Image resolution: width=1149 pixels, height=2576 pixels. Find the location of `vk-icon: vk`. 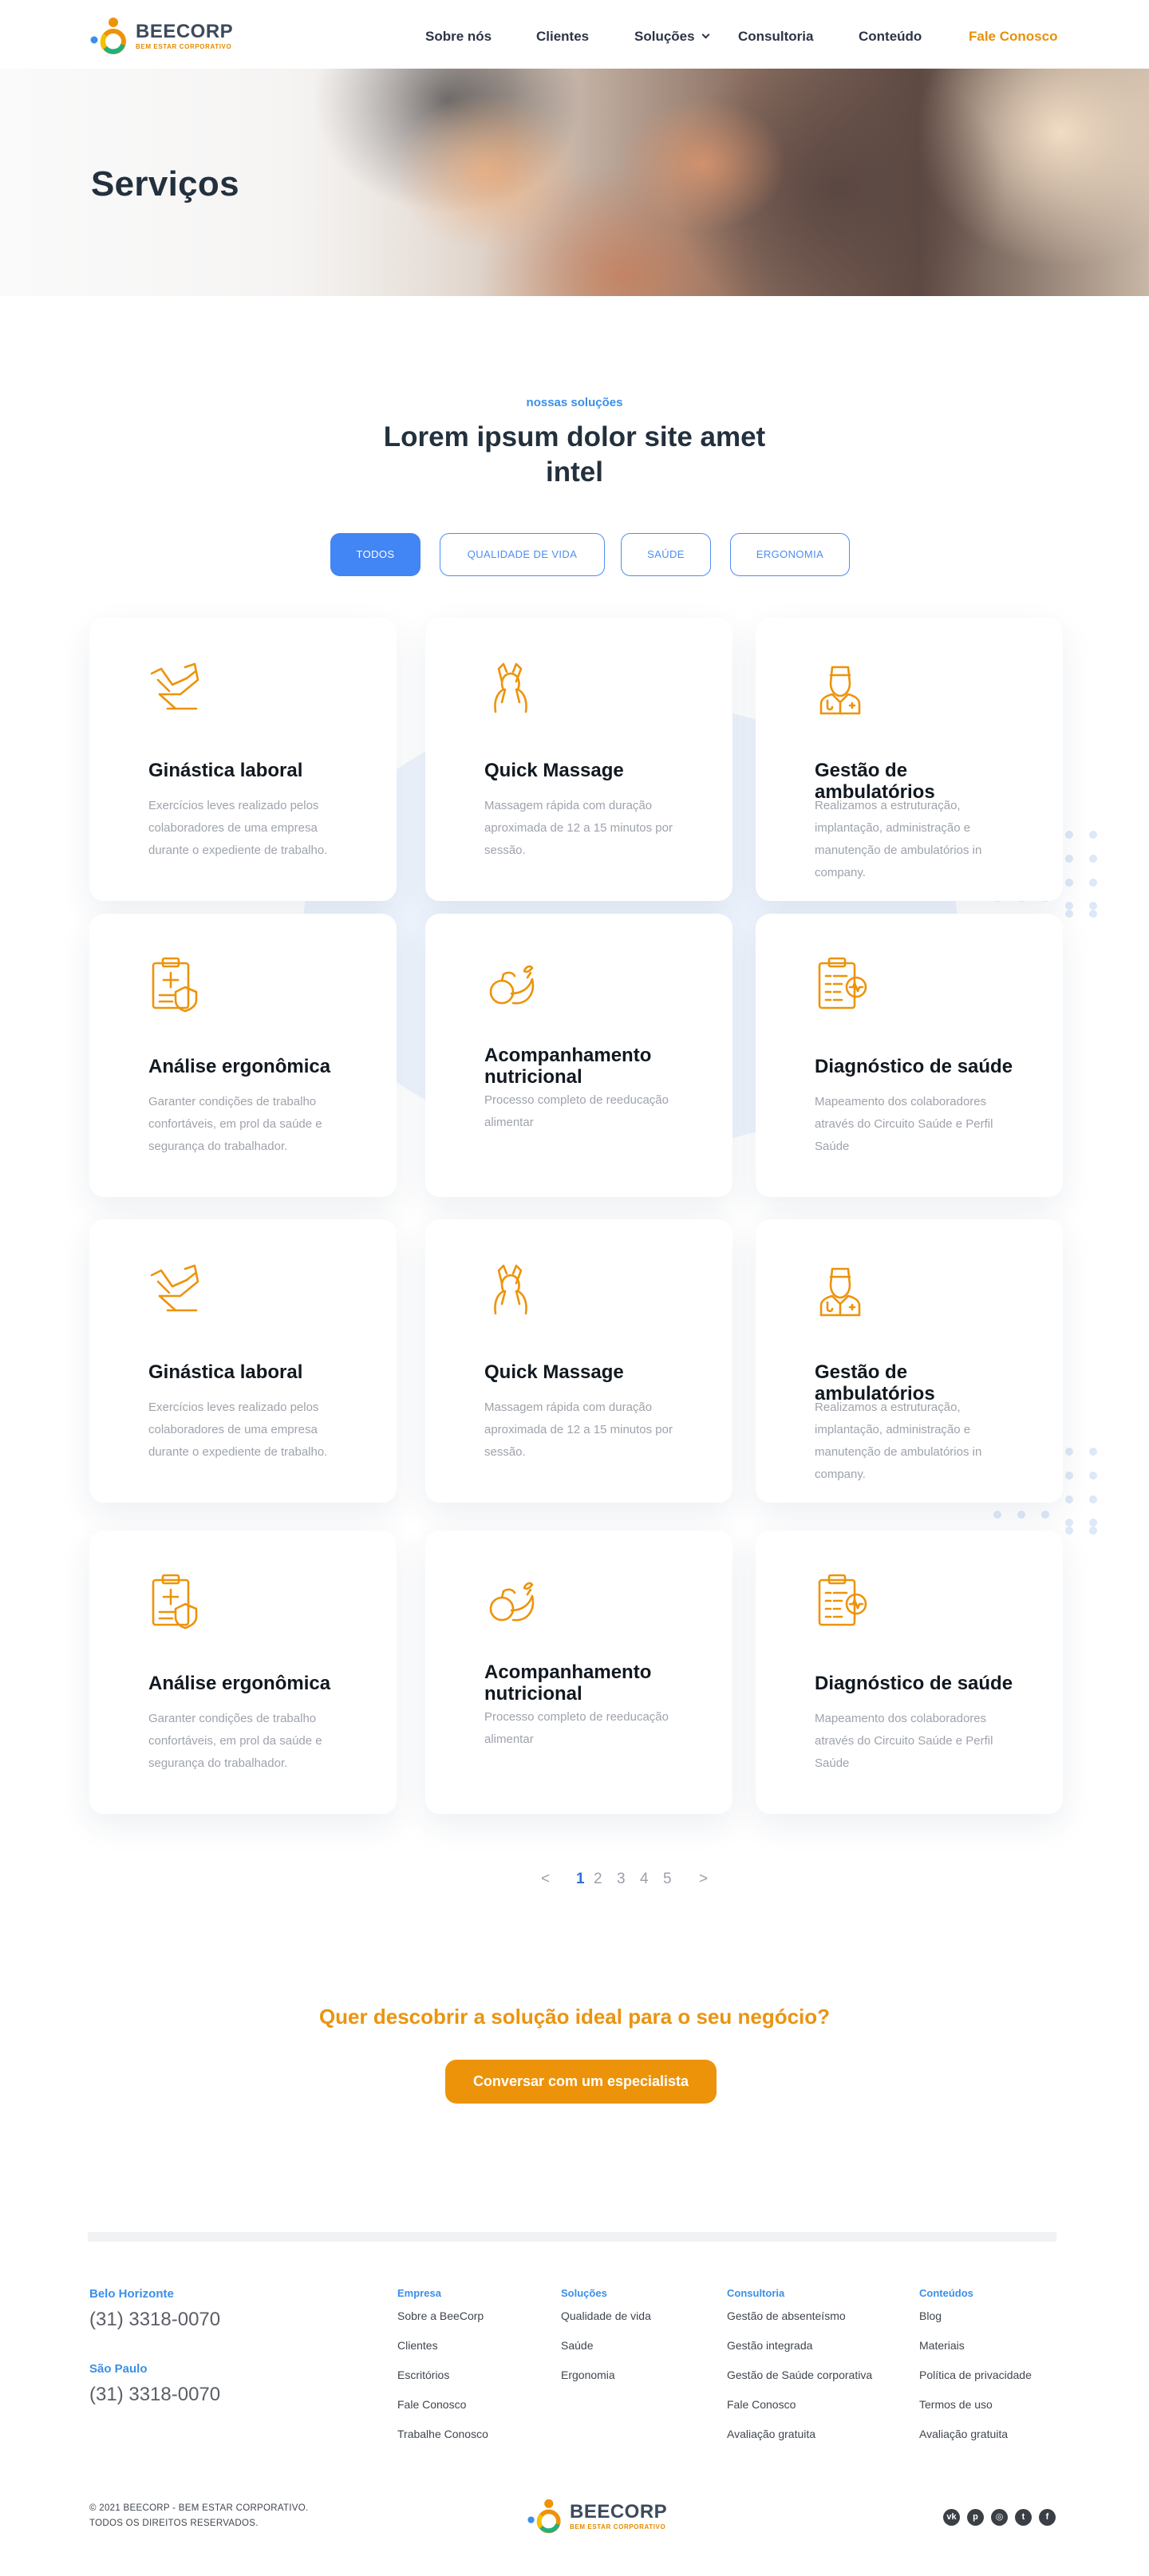

vk-icon: vk is located at coordinates (952, 2517).